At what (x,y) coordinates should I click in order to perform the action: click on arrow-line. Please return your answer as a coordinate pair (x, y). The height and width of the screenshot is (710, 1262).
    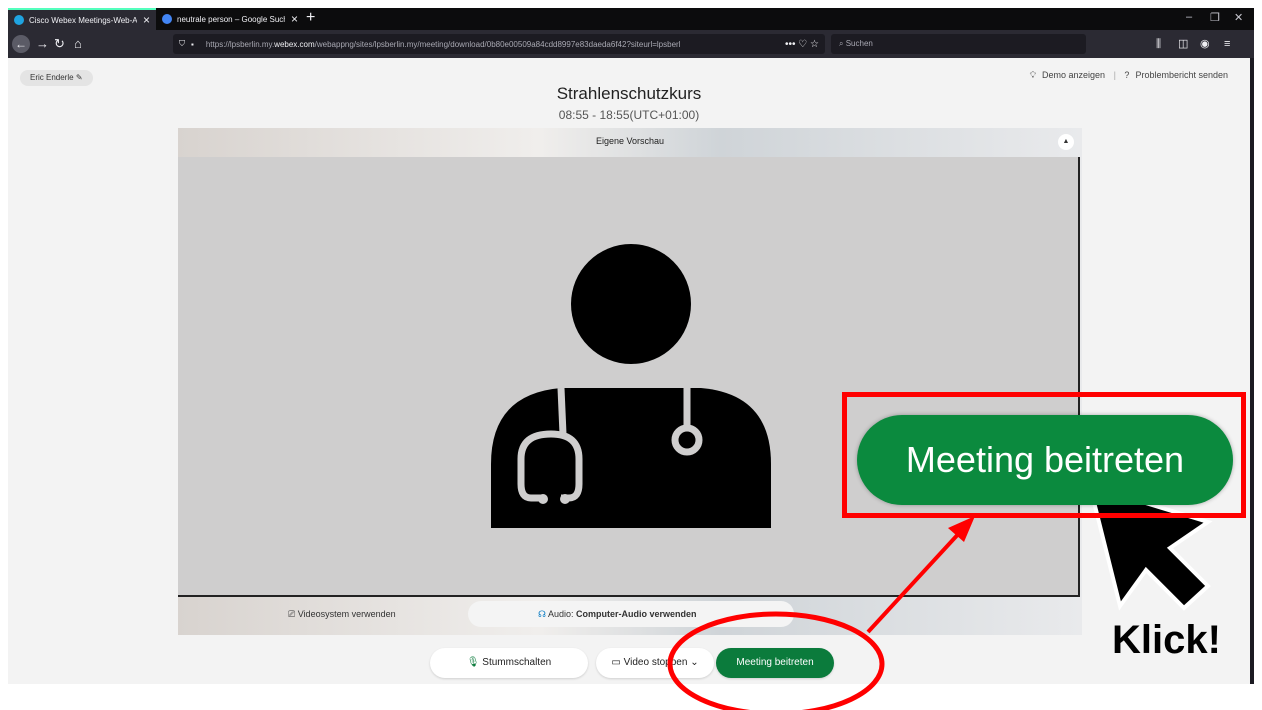
    Looking at the image, I should click on (915, 581).